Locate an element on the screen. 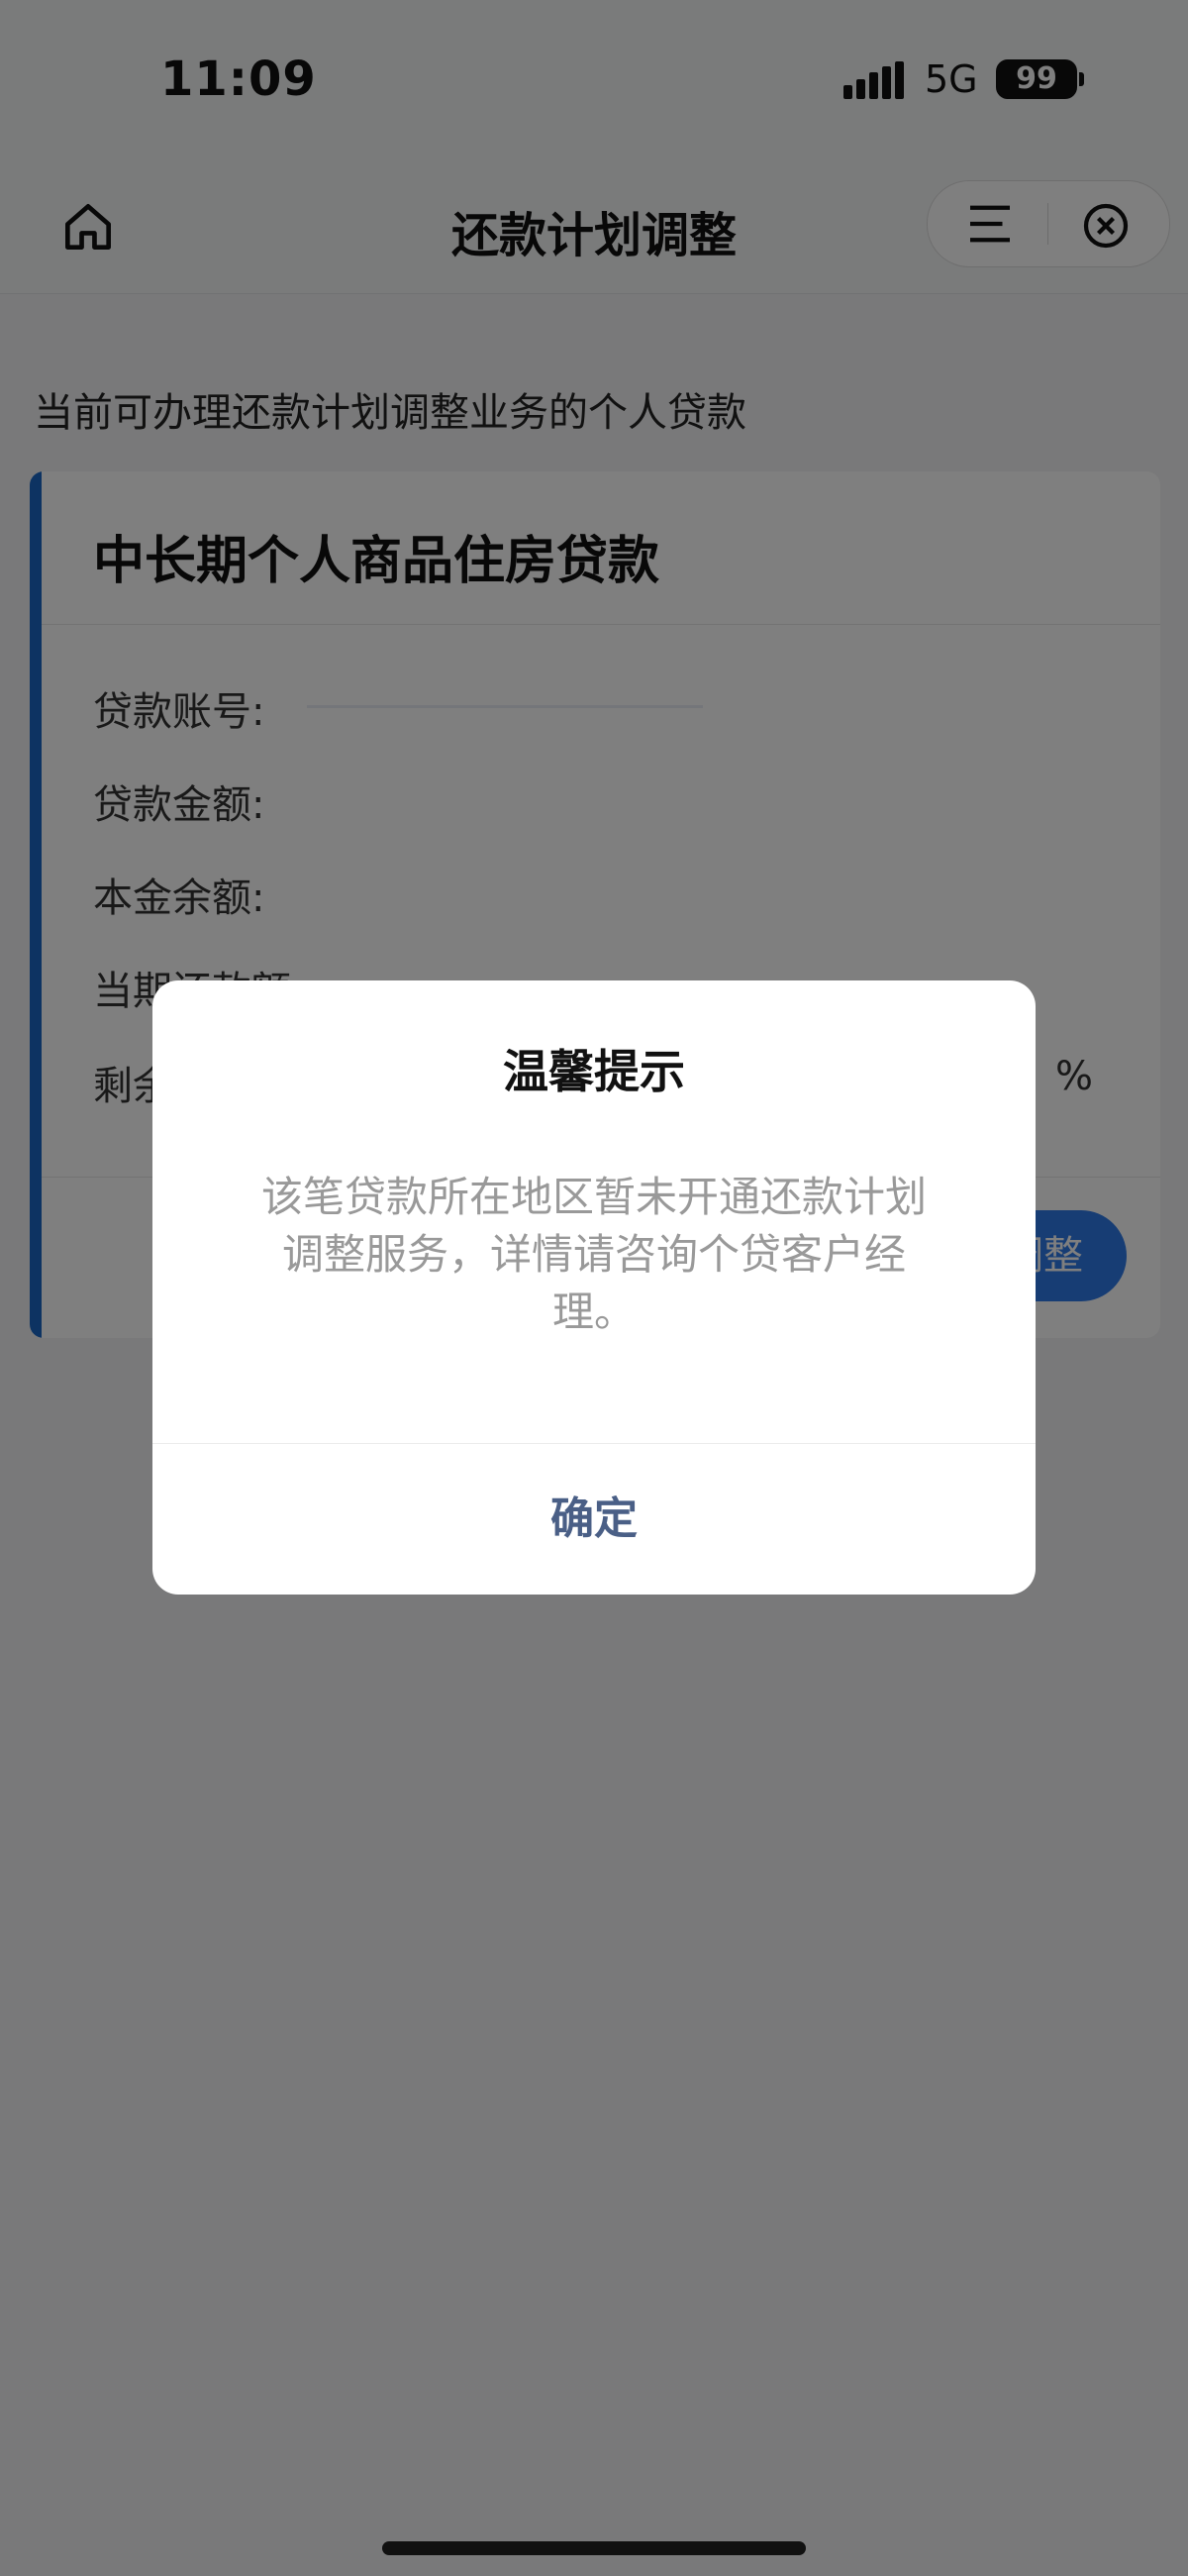  dialog-title: 温馨提示 is located at coordinates (594, 1071).